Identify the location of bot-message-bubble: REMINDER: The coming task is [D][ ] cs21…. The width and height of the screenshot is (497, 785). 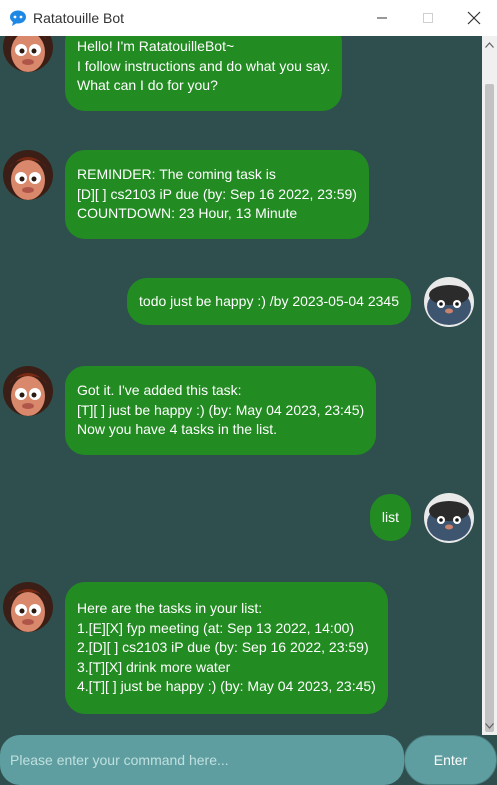
(217, 194).